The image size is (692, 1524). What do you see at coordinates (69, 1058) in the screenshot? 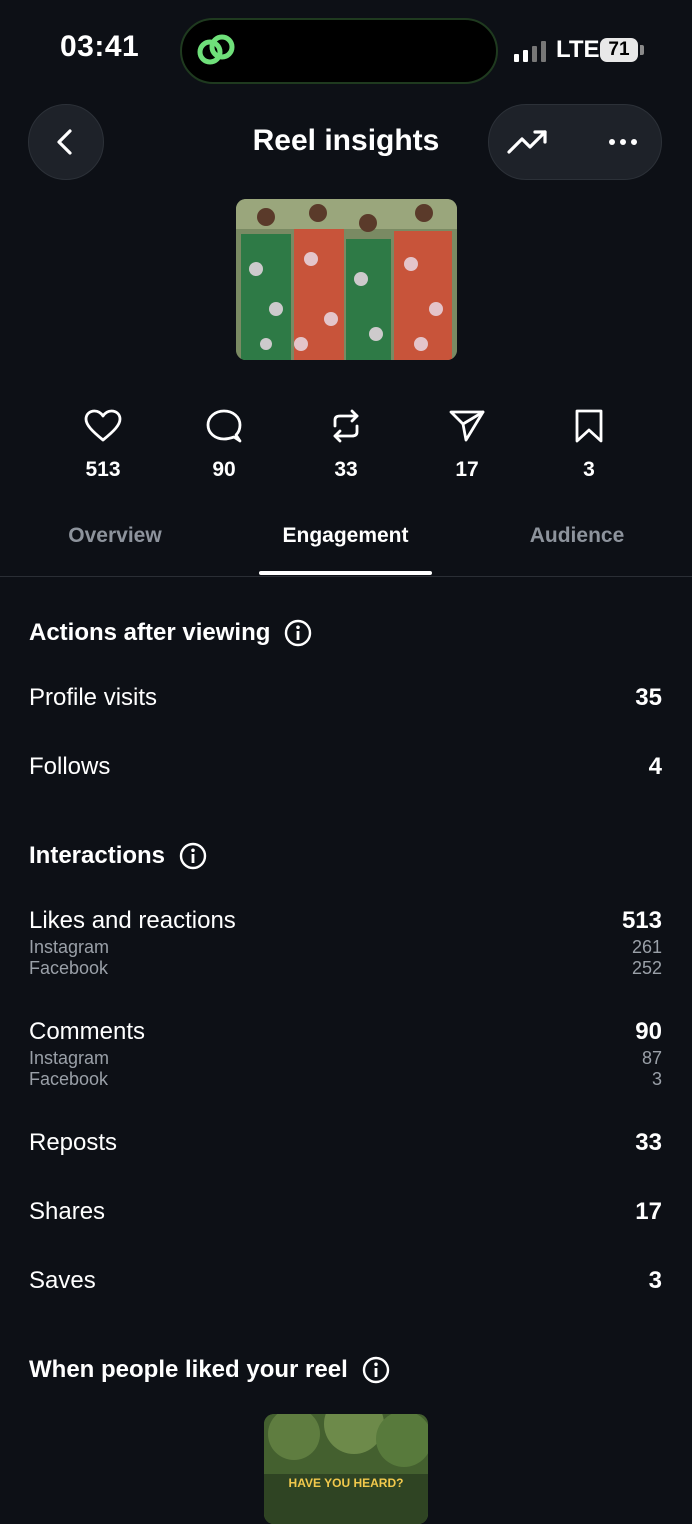
I see `comments-instagram-label: Instagram` at bounding box center [69, 1058].